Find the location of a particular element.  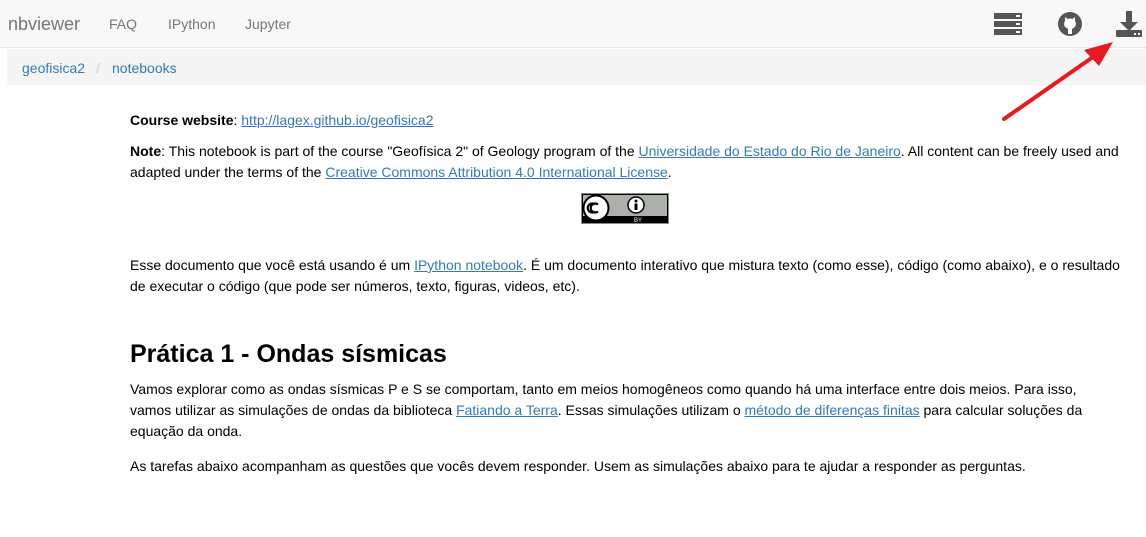

breadcrumb: geofisica2 / notebooks is located at coordinates (576, 67).